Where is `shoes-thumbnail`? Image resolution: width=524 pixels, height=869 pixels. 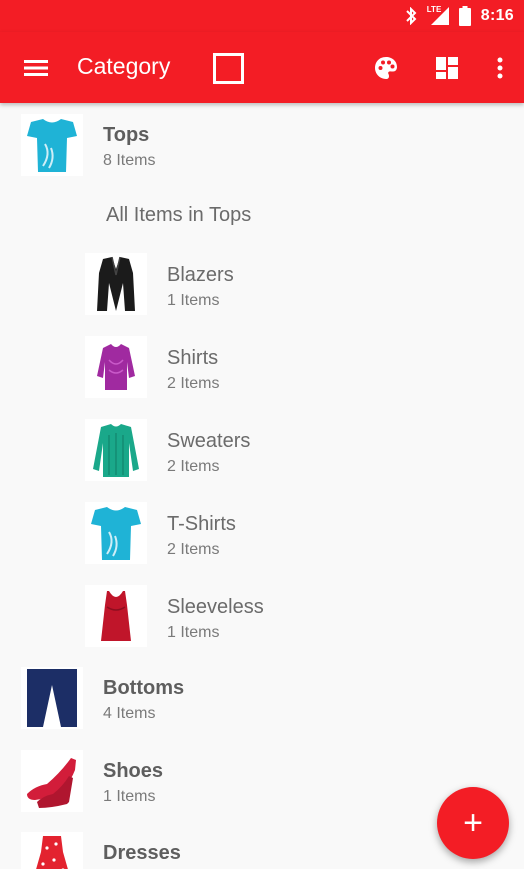
shoes-thumbnail is located at coordinates (52, 781).